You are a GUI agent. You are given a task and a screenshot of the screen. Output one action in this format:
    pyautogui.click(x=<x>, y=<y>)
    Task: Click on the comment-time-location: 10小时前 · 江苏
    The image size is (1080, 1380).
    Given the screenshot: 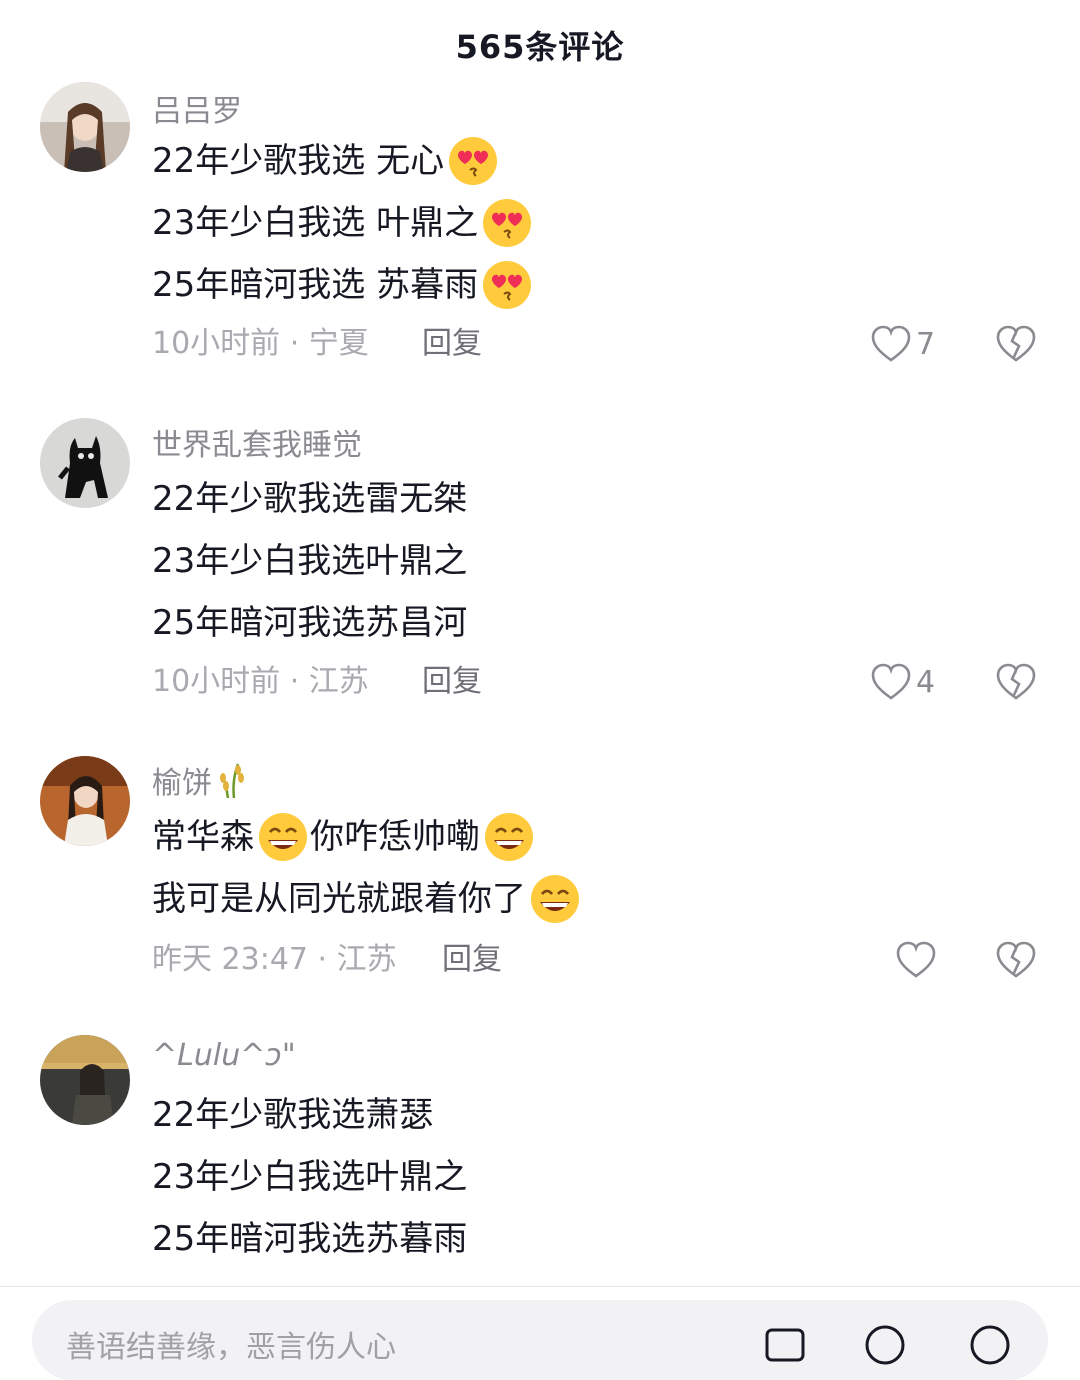 What is the action you would take?
    pyautogui.click(x=260, y=681)
    